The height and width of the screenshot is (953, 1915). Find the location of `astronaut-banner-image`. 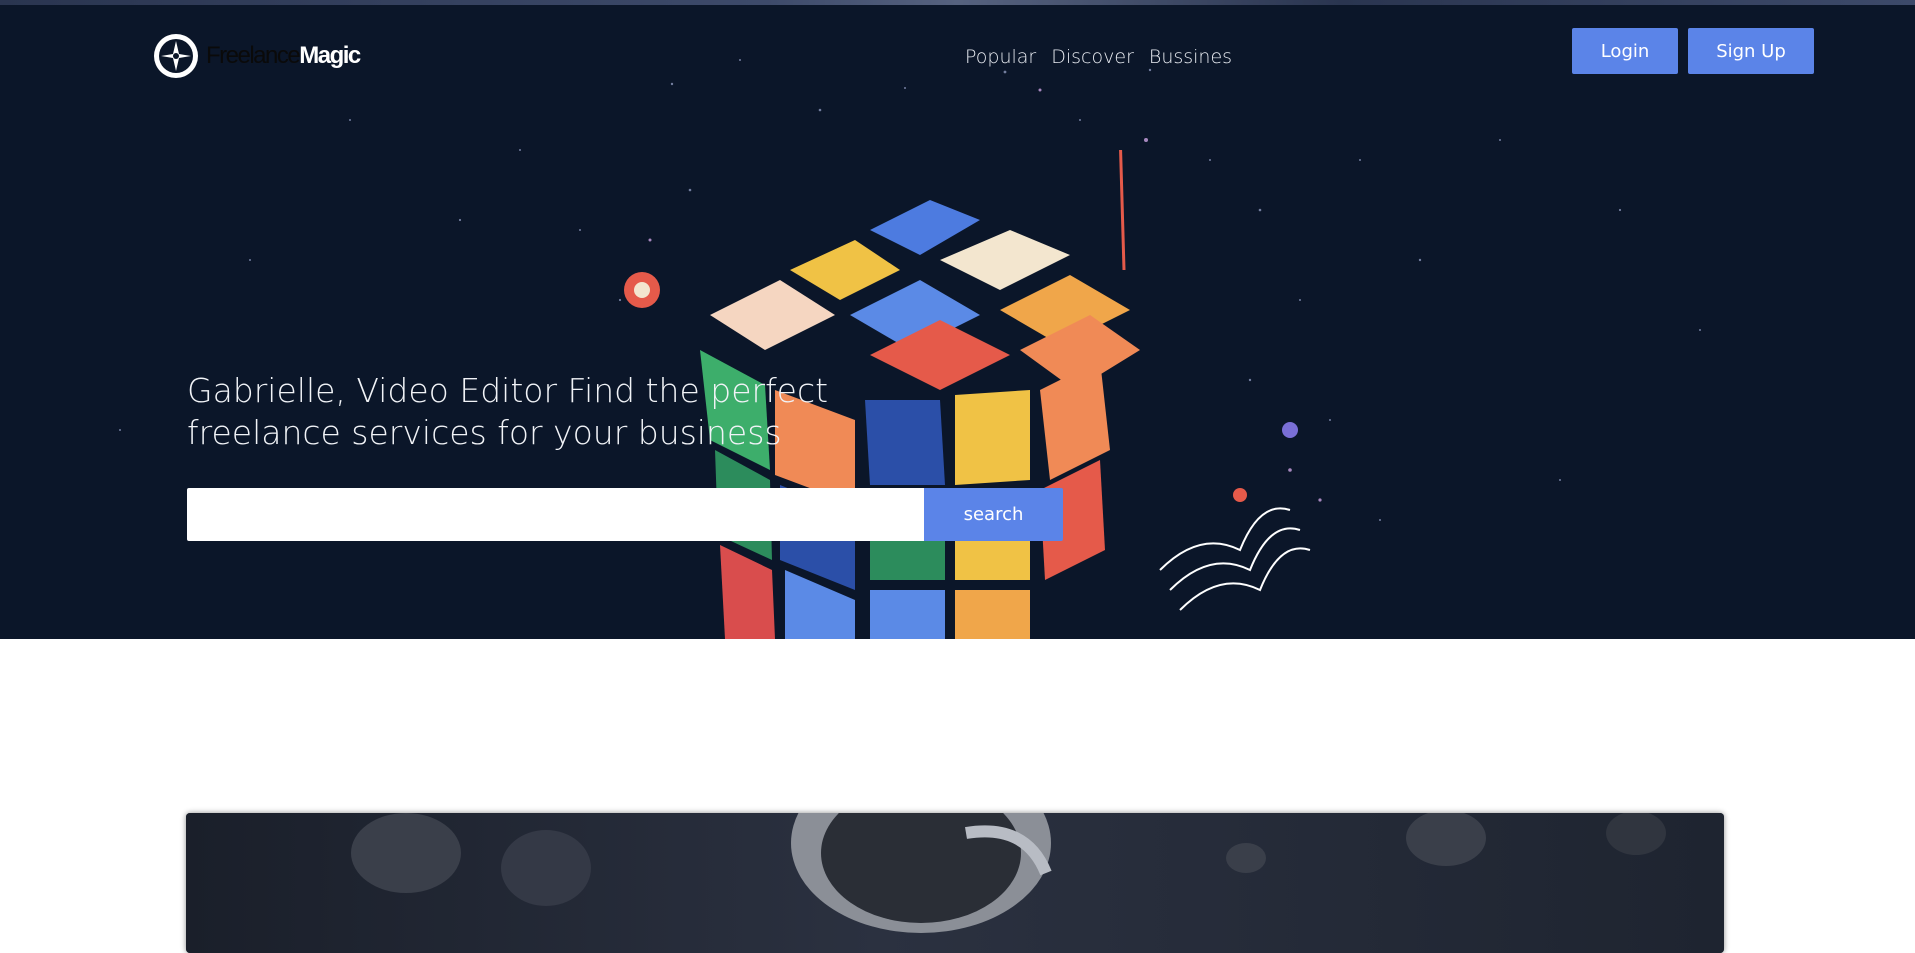

astronaut-banner-image is located at coordinates (955, 883).